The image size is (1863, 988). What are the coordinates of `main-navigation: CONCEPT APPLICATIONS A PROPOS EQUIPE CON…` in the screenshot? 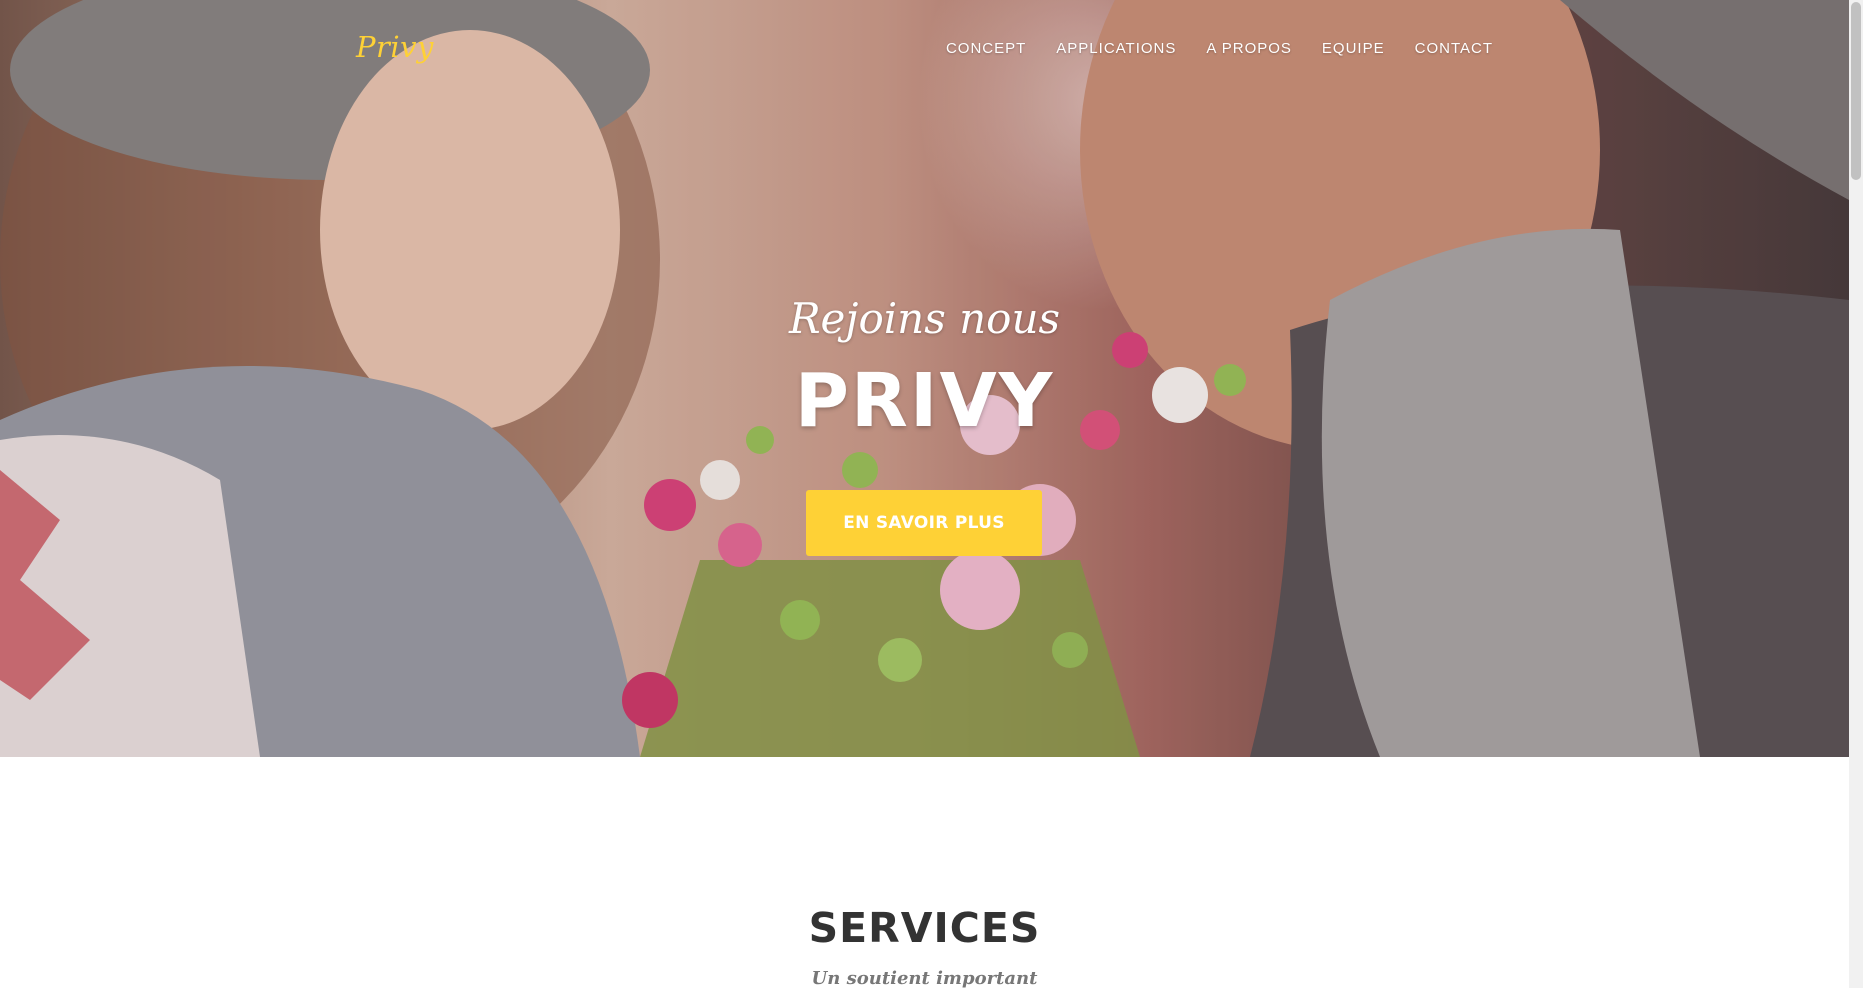 It's located at (1219, 48).